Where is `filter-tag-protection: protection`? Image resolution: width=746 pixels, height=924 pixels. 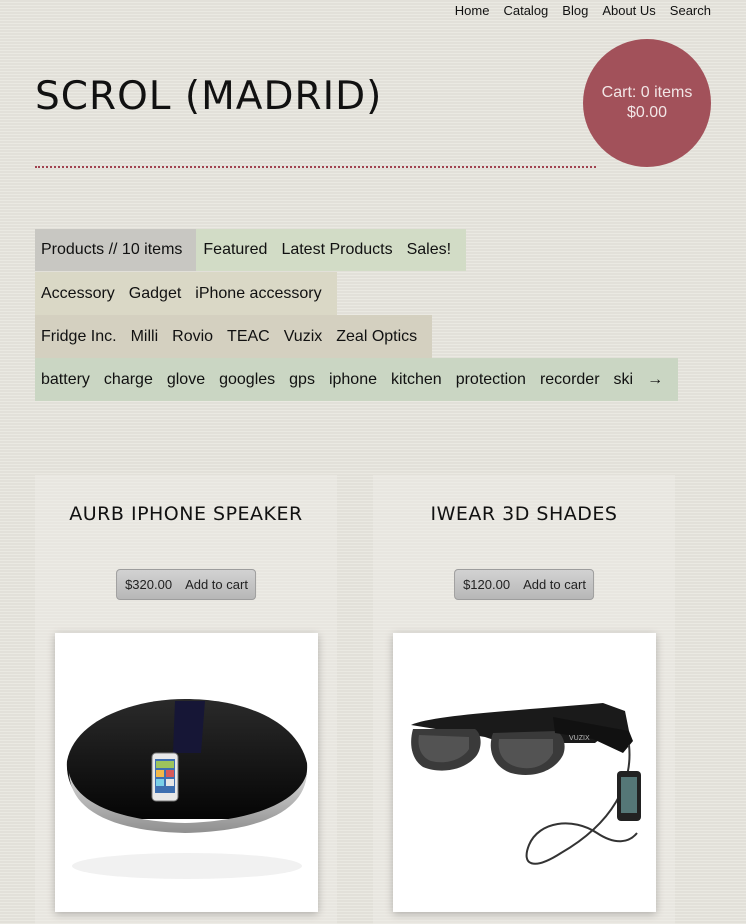 filter-tag-protection: protection is located at coordinates (491, 380).